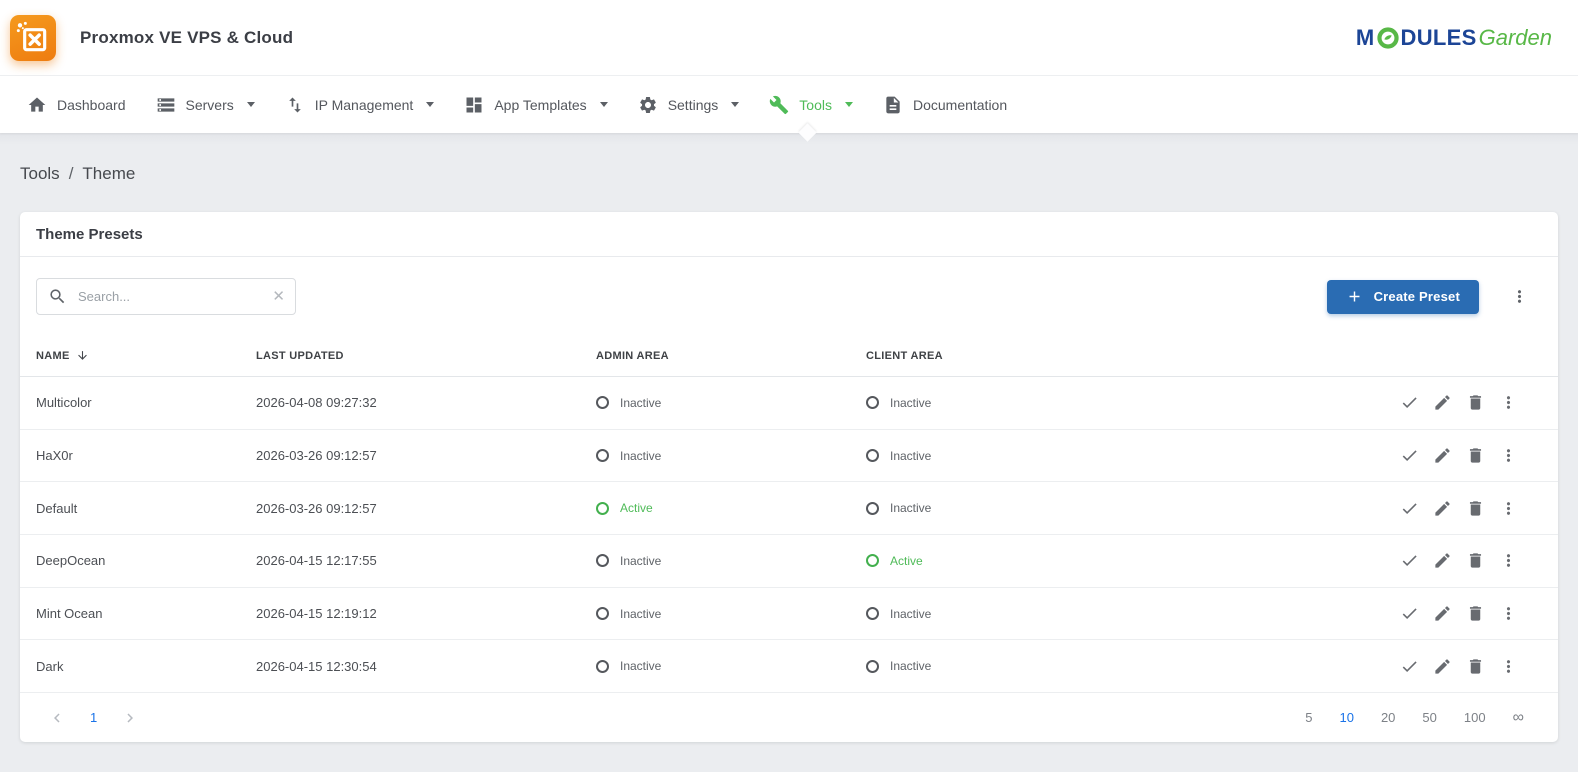 The image size is (1578, 772). I want to click on toolbar-actions: Create Preset, so click(1434, 296).